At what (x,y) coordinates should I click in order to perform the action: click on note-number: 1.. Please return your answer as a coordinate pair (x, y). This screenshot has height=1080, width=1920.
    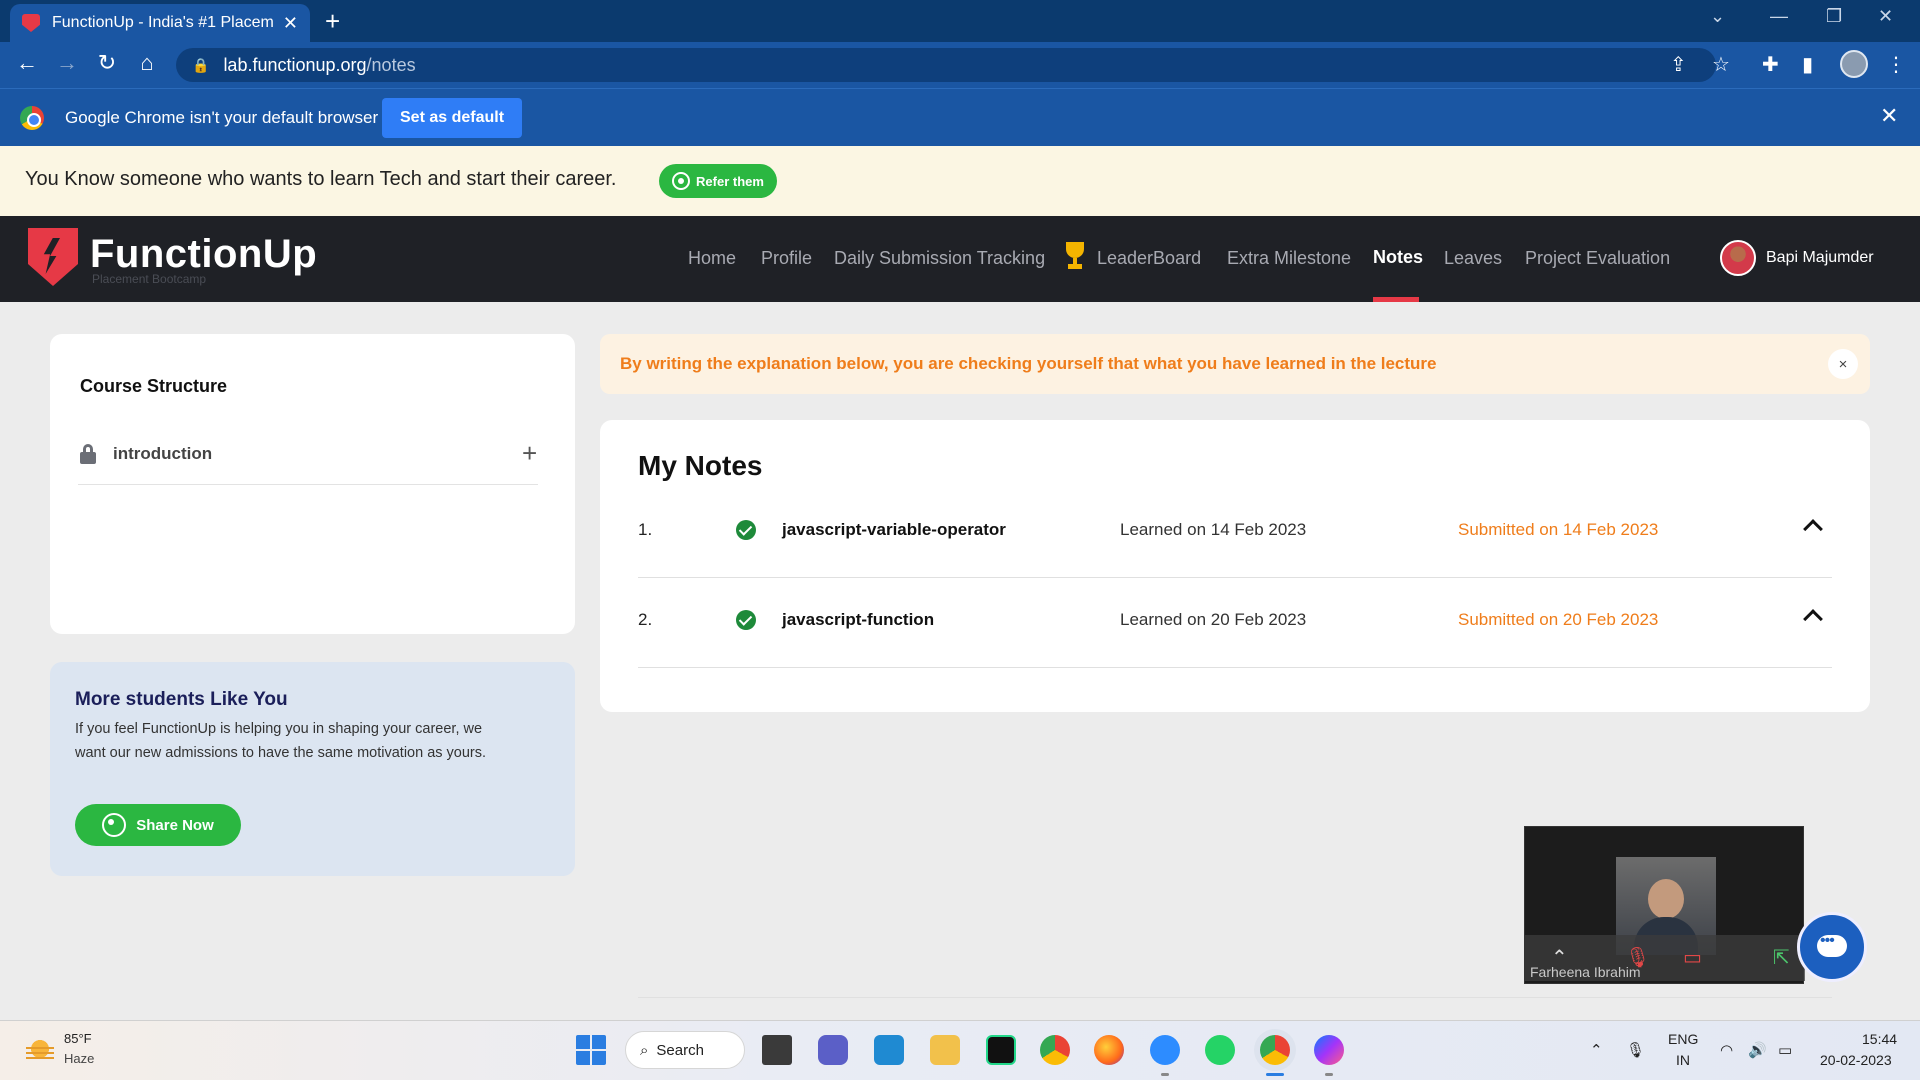
    Looking at the image, I should click on (645, 529).